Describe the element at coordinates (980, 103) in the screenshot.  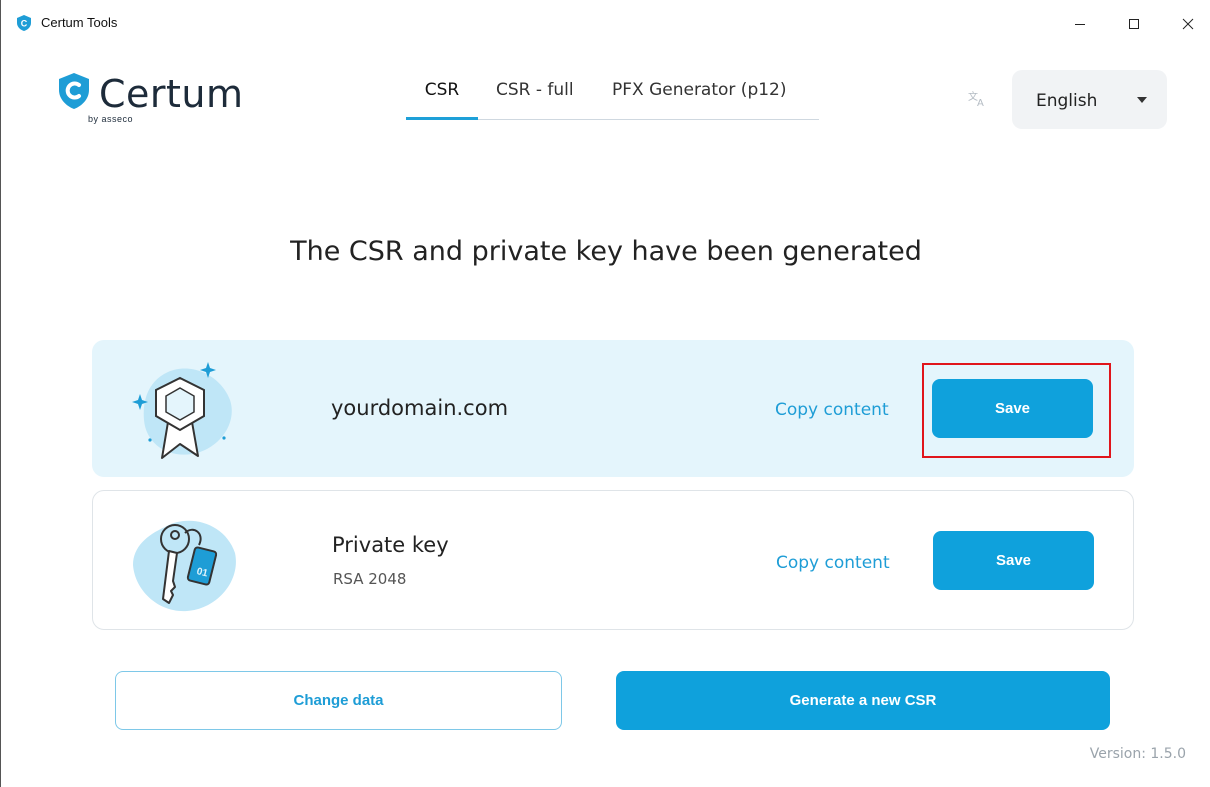
I see `svg-text: A` at that location.